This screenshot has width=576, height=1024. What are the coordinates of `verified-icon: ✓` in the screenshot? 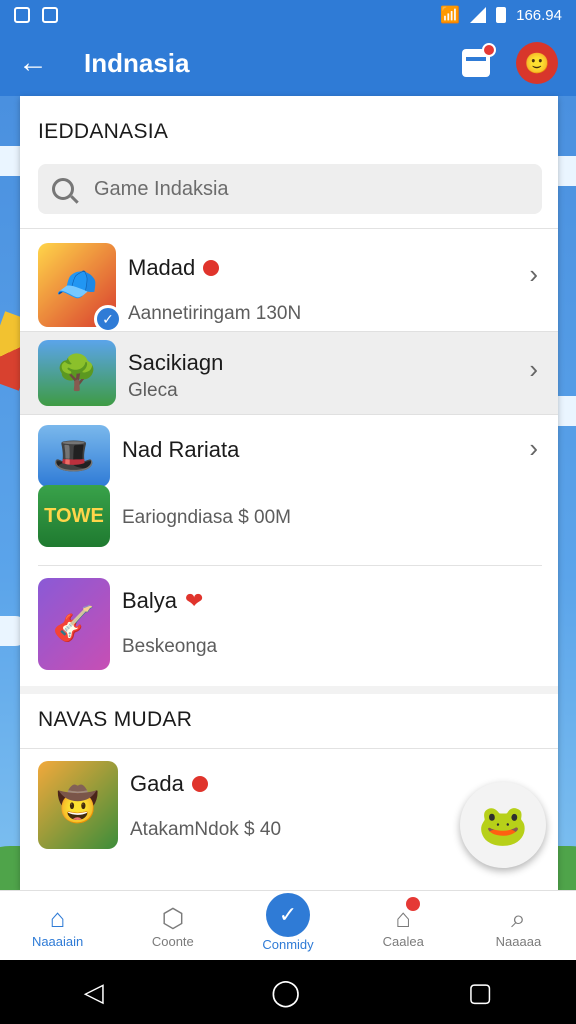 It's located at (108, 319).